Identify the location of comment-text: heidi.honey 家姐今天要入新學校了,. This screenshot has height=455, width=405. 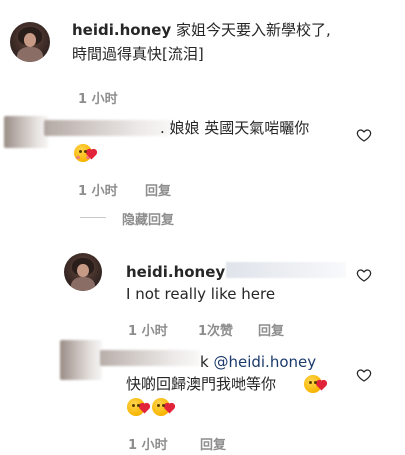
(201, 30).